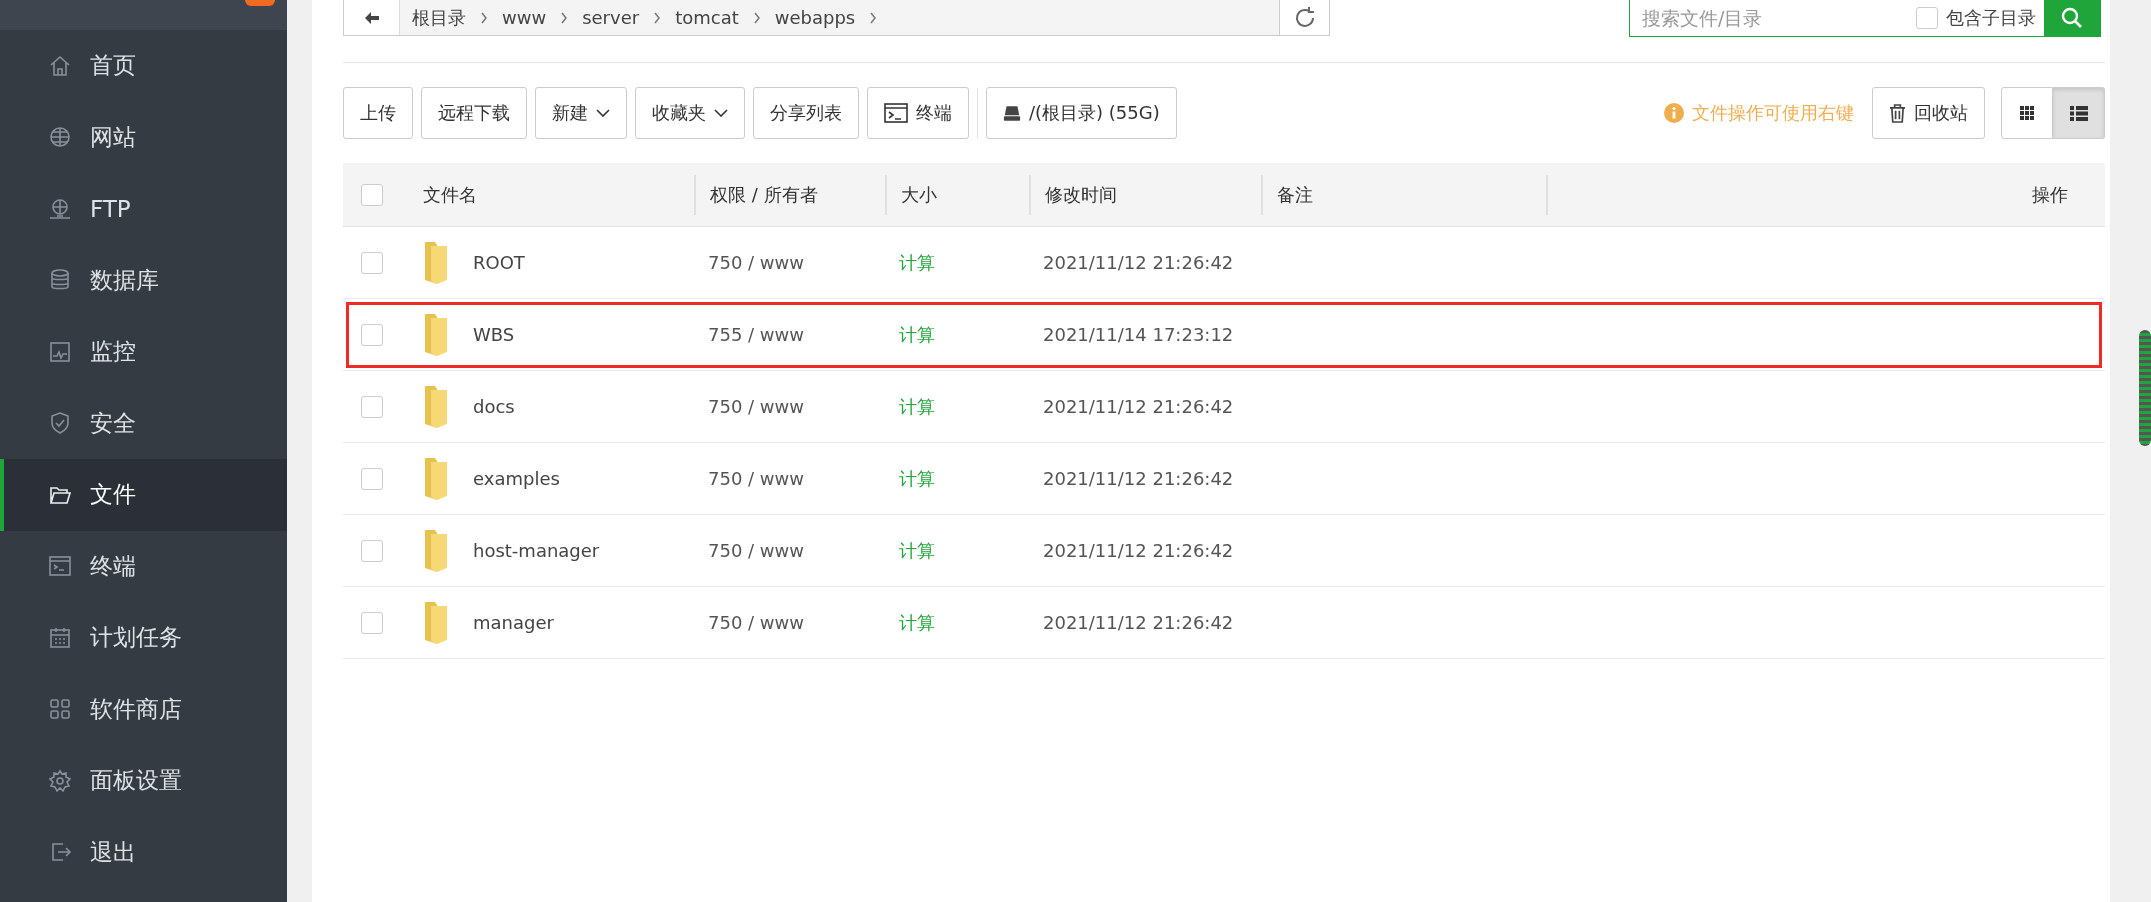  I want to click on sidebar-item: 终端, so click(143, 566).